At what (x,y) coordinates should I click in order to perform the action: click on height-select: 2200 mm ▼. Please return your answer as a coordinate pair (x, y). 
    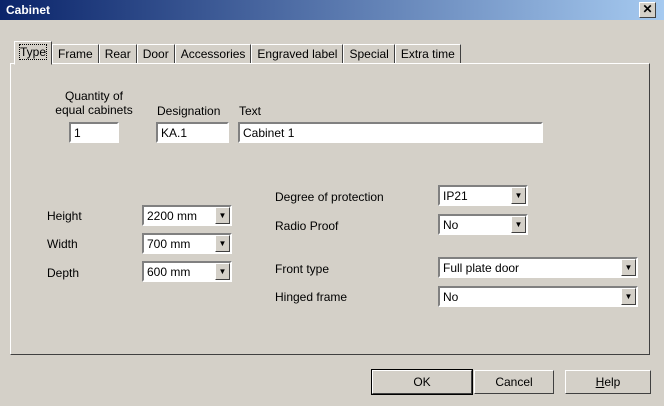
    Looking at the image, I should click on (187, 215).